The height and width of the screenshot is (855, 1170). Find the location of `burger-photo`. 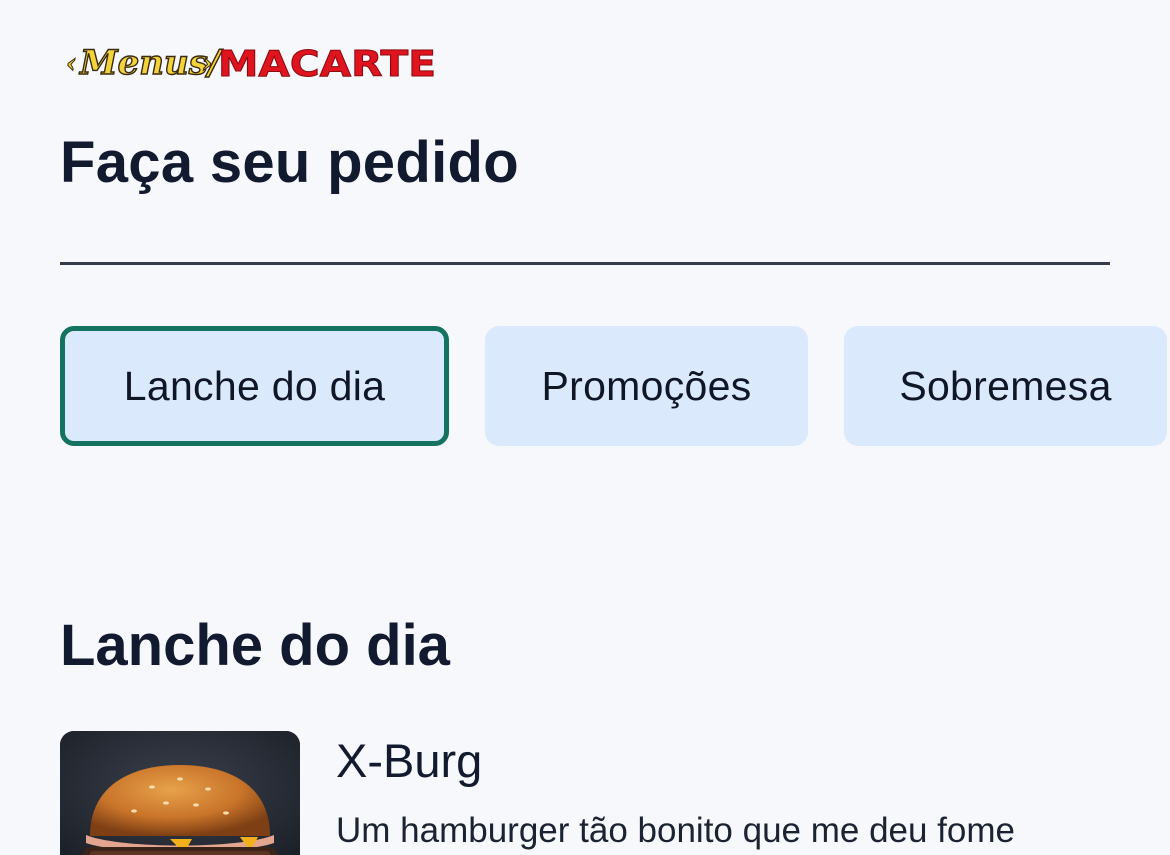

burger-photo is located at coordinates (180, 793).